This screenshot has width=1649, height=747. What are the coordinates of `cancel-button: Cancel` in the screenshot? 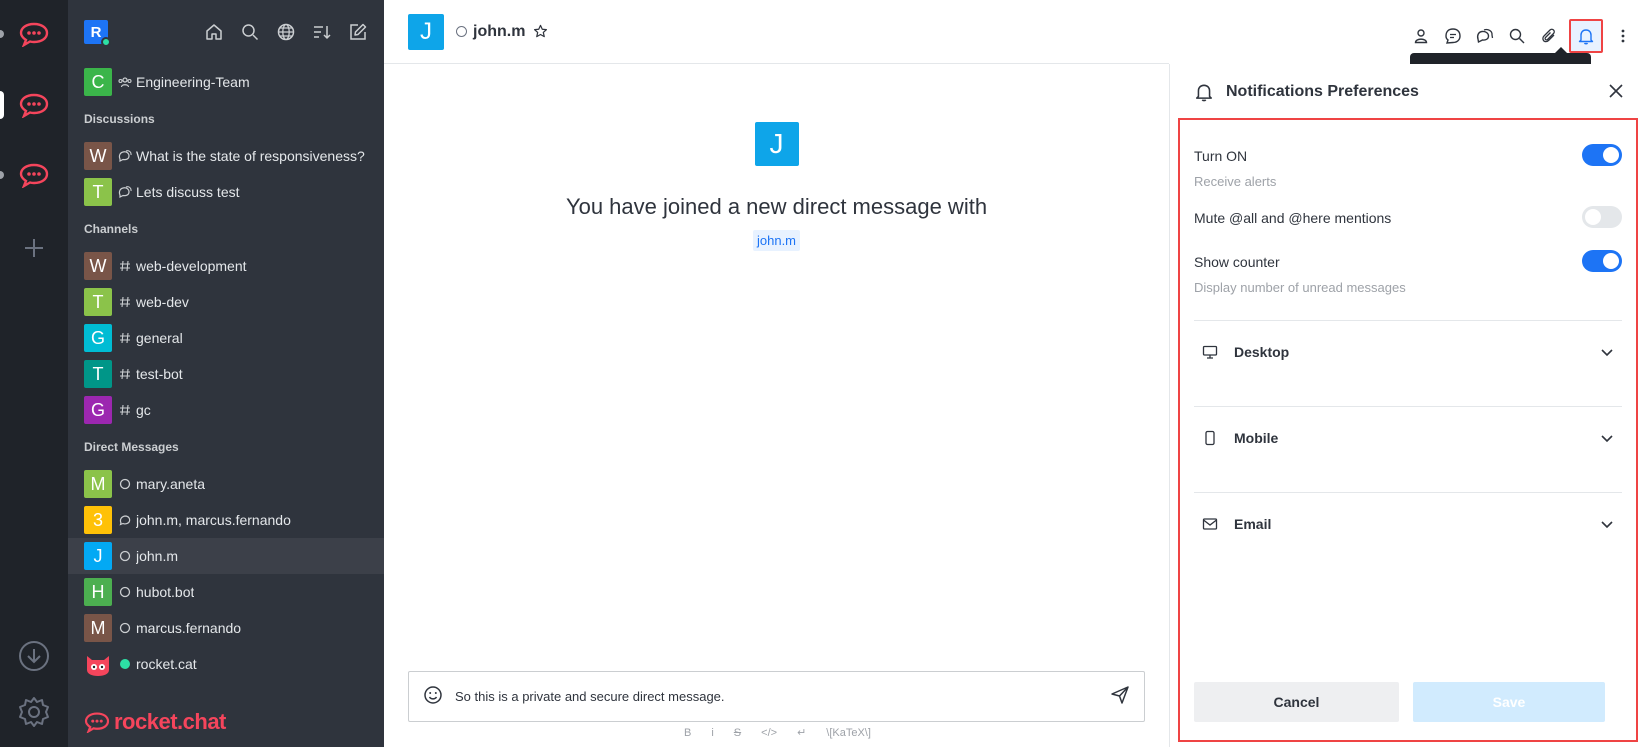 It's located at (1296, 702).